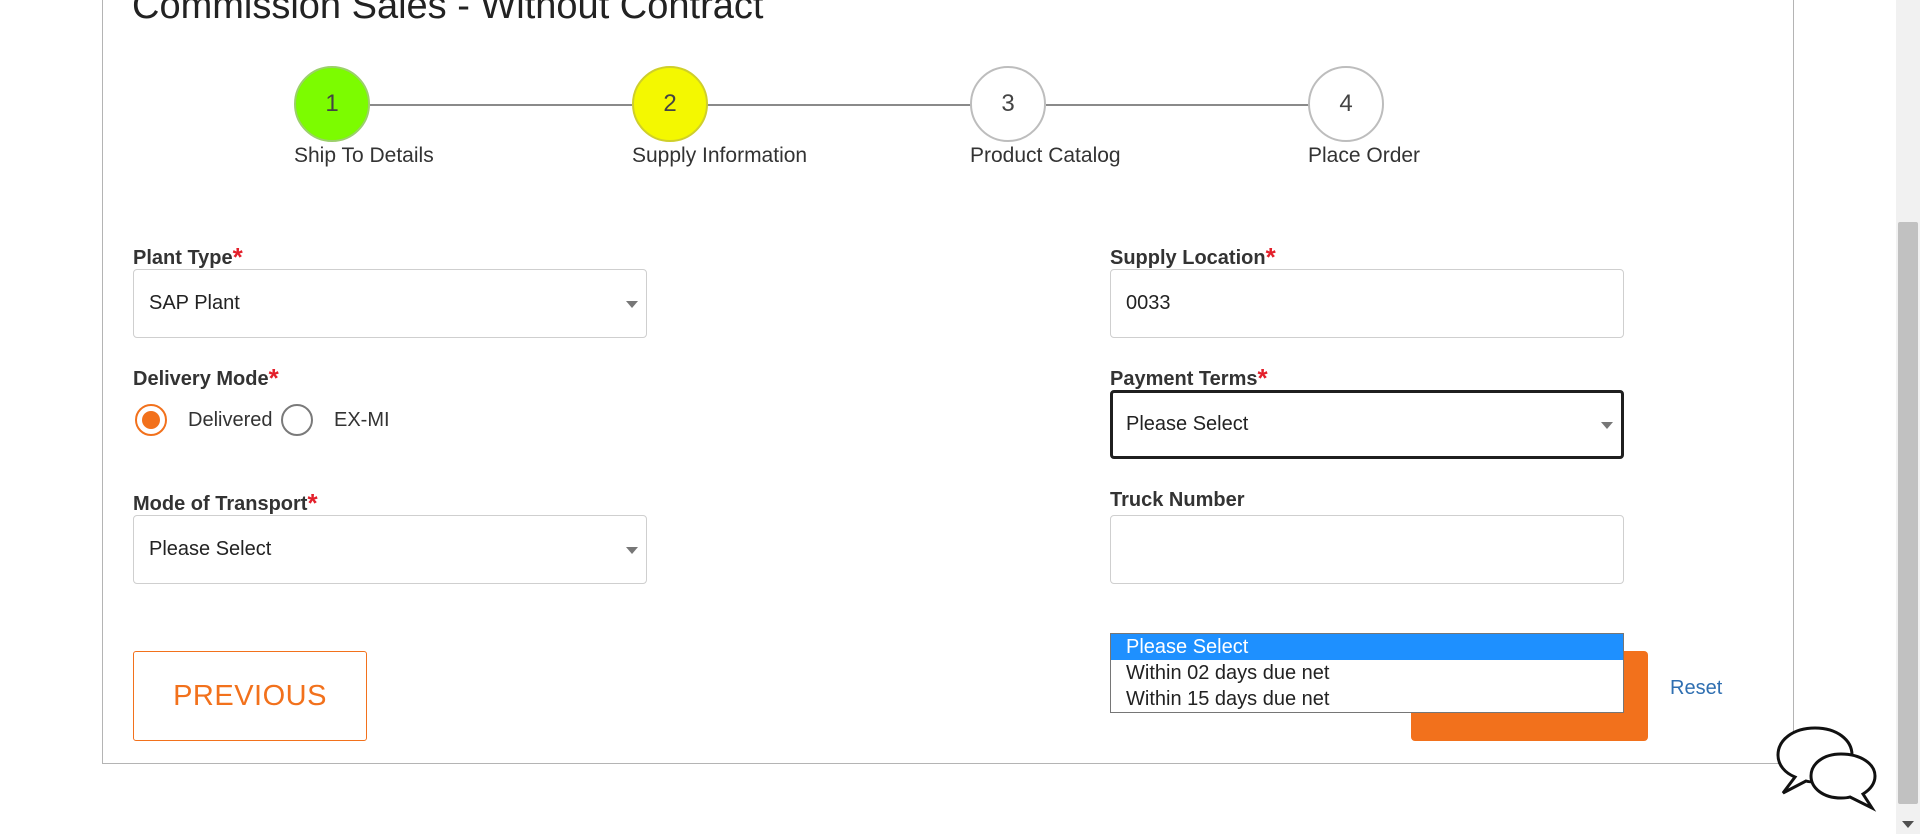 This screenshot has width=1920, height=834. What do you see at coordinates (250, 696) in the screenshot?
I see `previous-button: PREVIOUS` at bounding box center [250, 696].